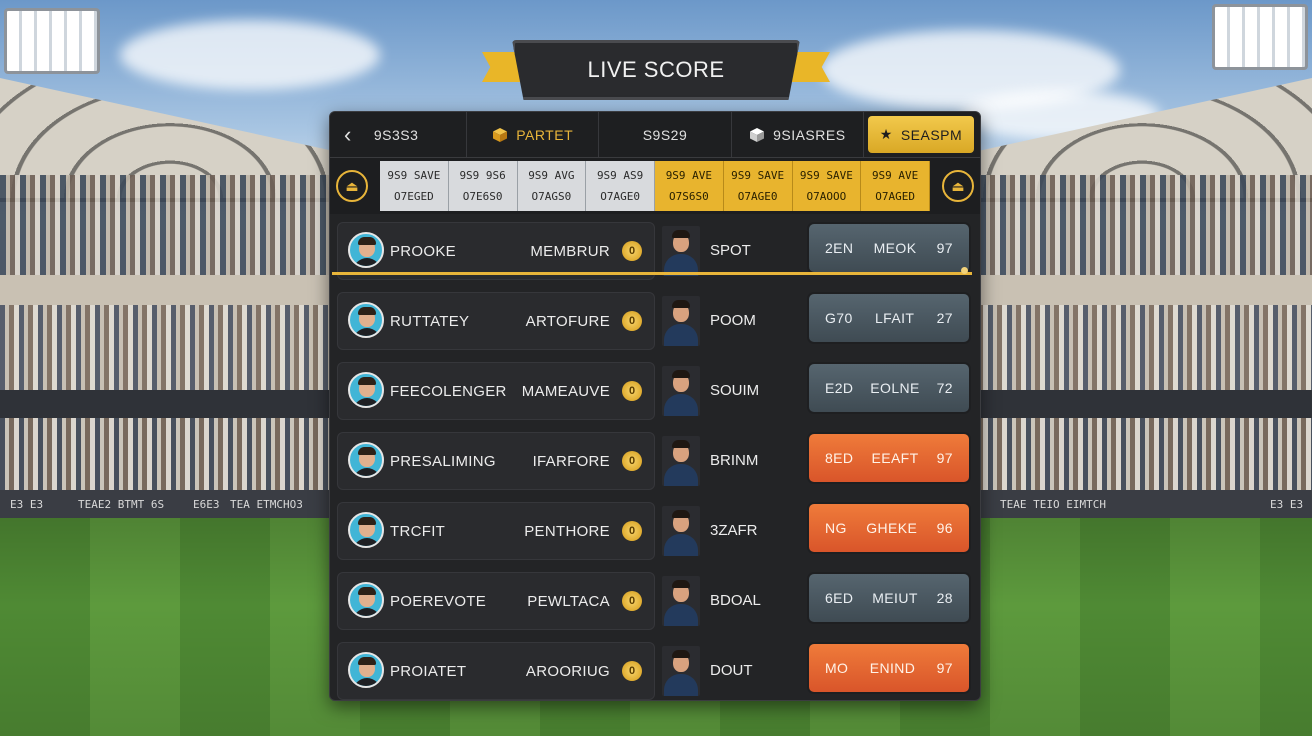 This screenshot has height=736, width=1312. I want to click on opponent-cell: BRINM, so click(732, 460).